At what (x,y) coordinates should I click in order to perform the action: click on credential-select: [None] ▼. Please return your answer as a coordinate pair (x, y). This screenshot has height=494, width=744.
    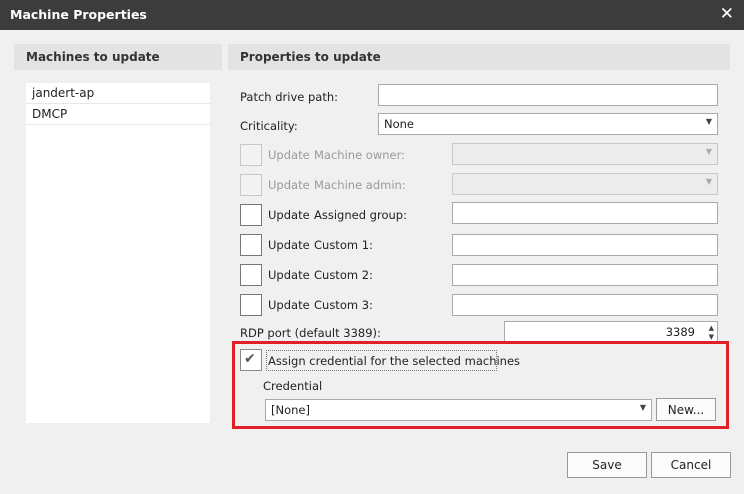
    Looking at the image, I should click on (458, 410).